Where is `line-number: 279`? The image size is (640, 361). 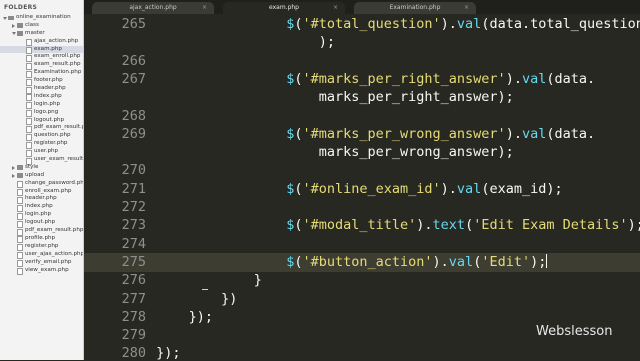
line-number: 279 is located at coordinates (133, 335).